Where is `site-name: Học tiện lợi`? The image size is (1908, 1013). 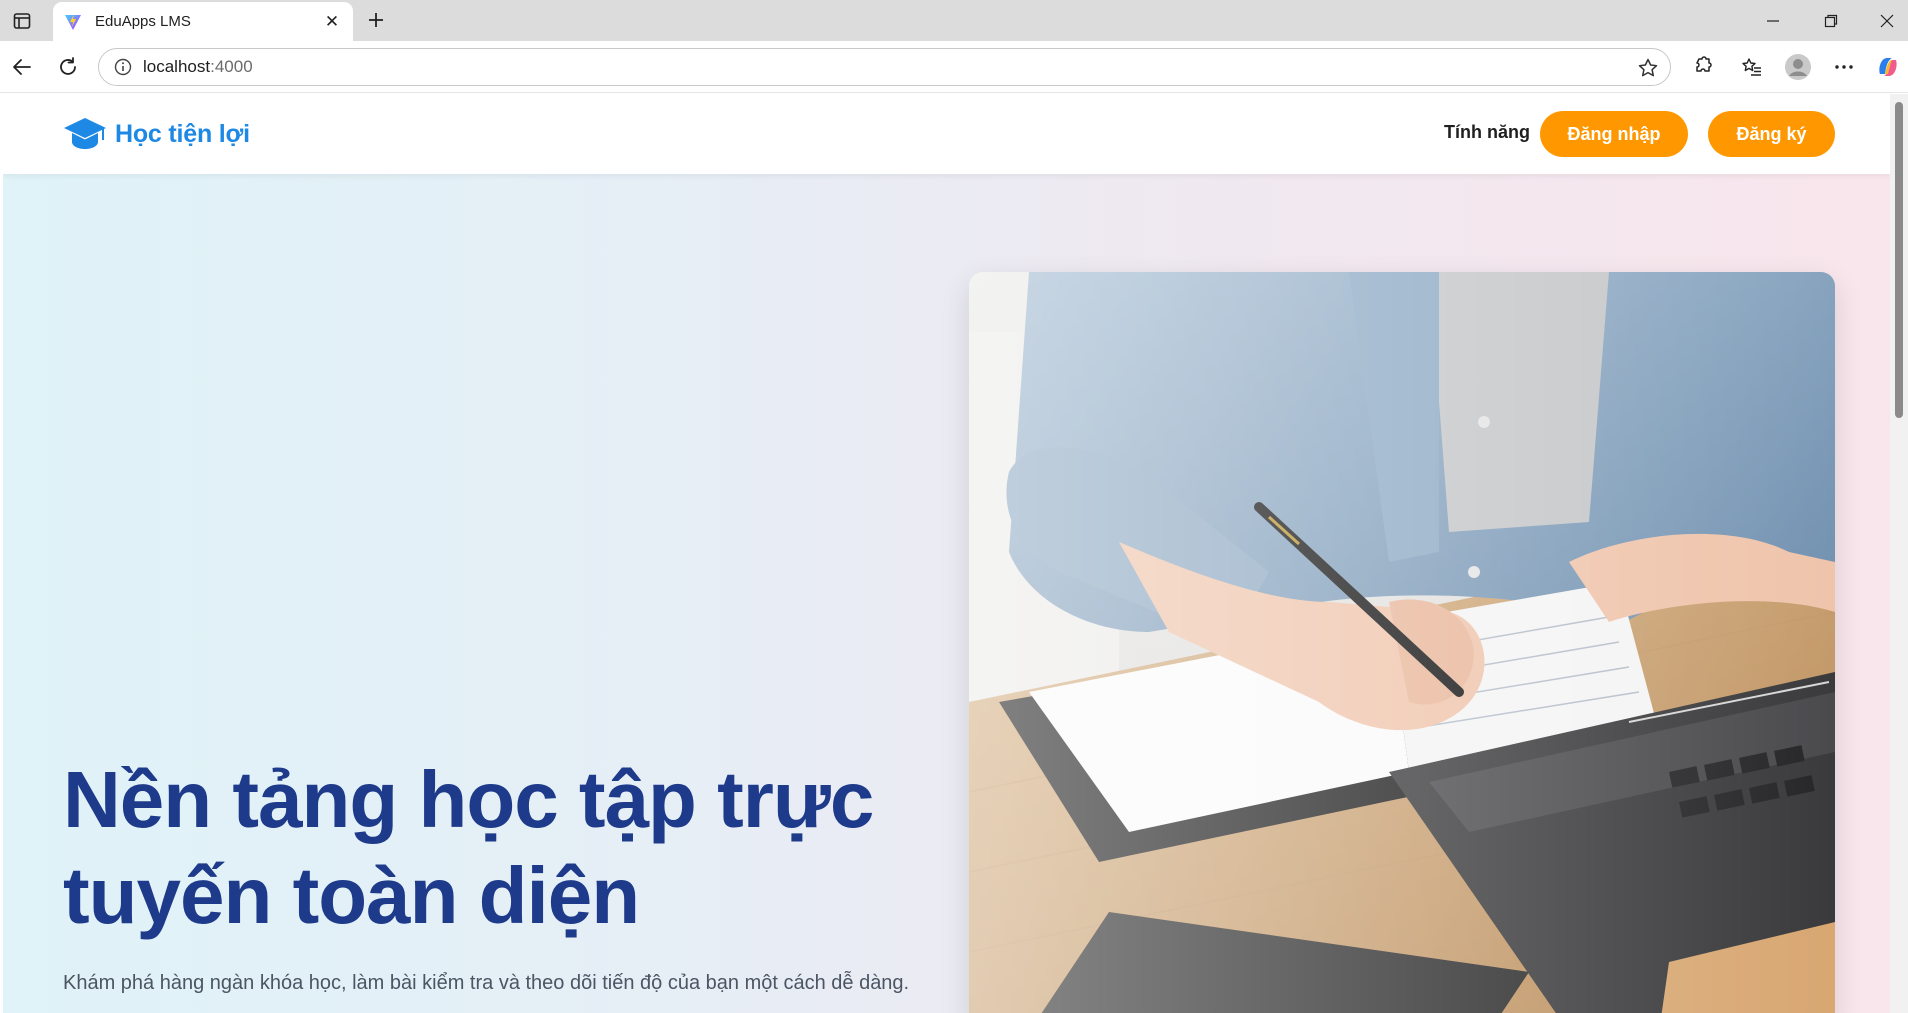 site-name: Học tiện lợi is located at coordinates (182, 133).